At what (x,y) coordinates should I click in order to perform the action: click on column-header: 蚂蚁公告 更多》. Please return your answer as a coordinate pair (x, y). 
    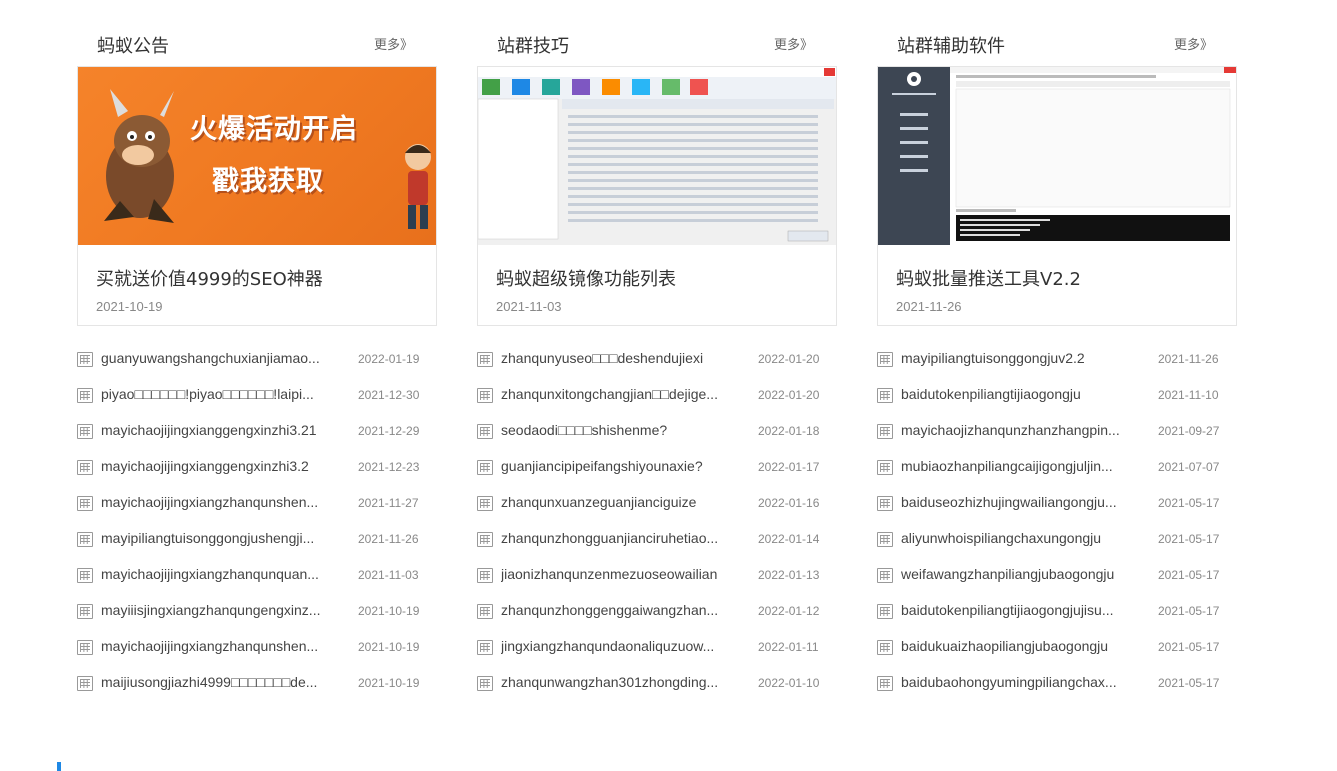
    Looking at the image, I should click on (257, 43).